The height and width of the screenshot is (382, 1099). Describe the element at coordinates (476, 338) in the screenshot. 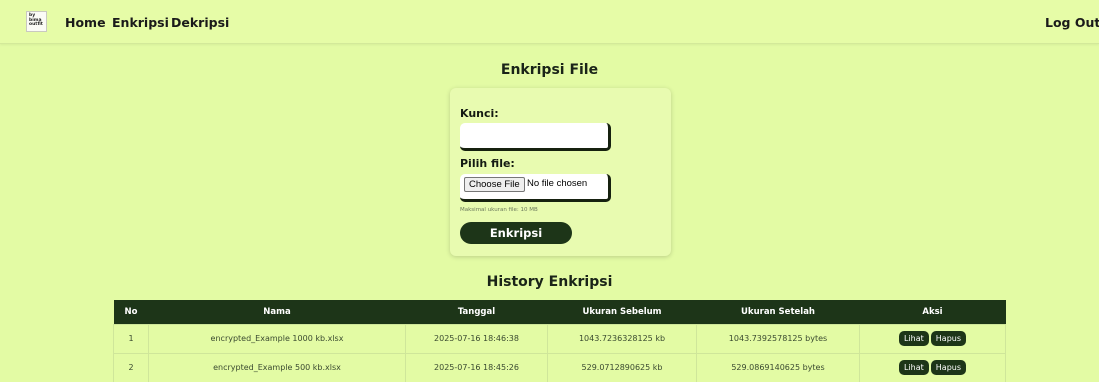

I see `cell-tanggal: 2025-07-16 18:46:38` at that location.